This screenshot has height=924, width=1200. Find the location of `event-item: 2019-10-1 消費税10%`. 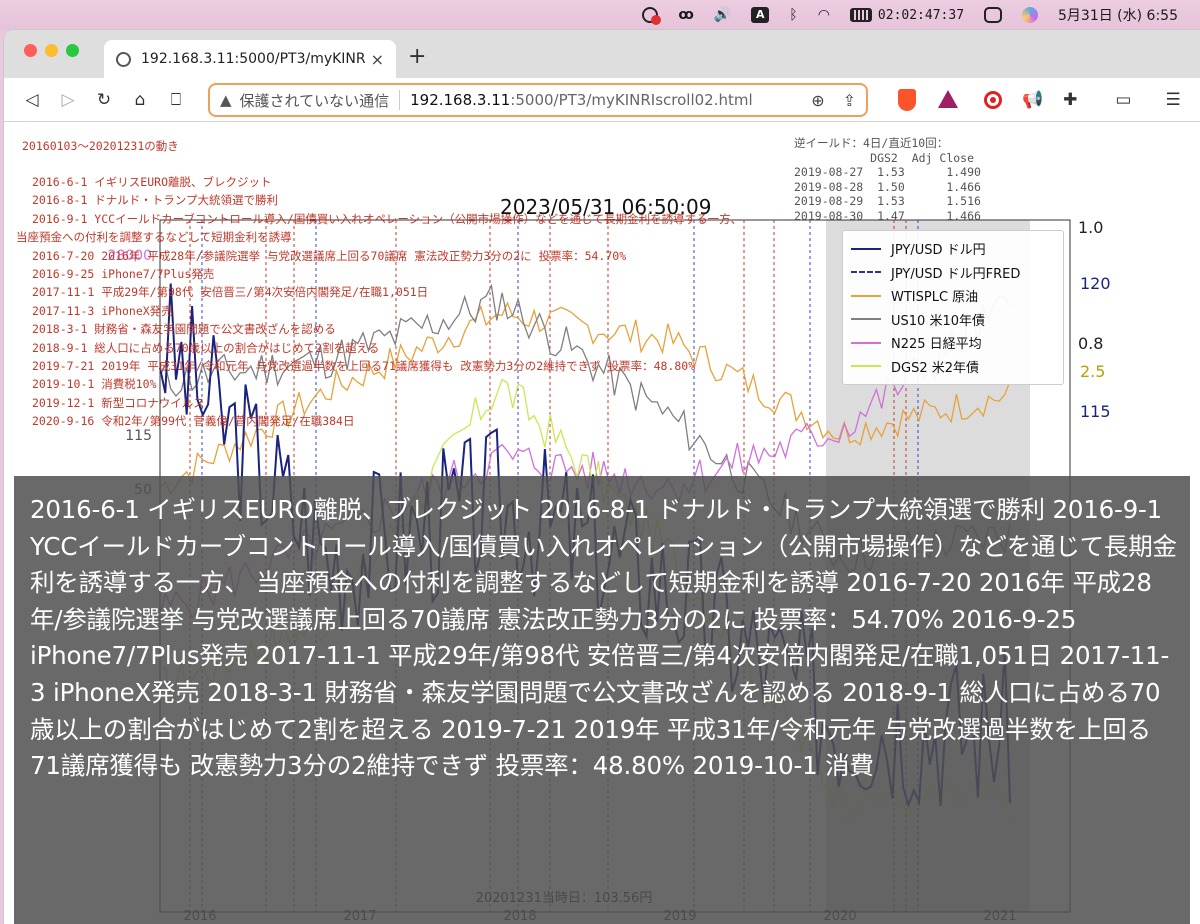

event-item: 2019-10-1 消費税10% is located at coordinates (94, 384).